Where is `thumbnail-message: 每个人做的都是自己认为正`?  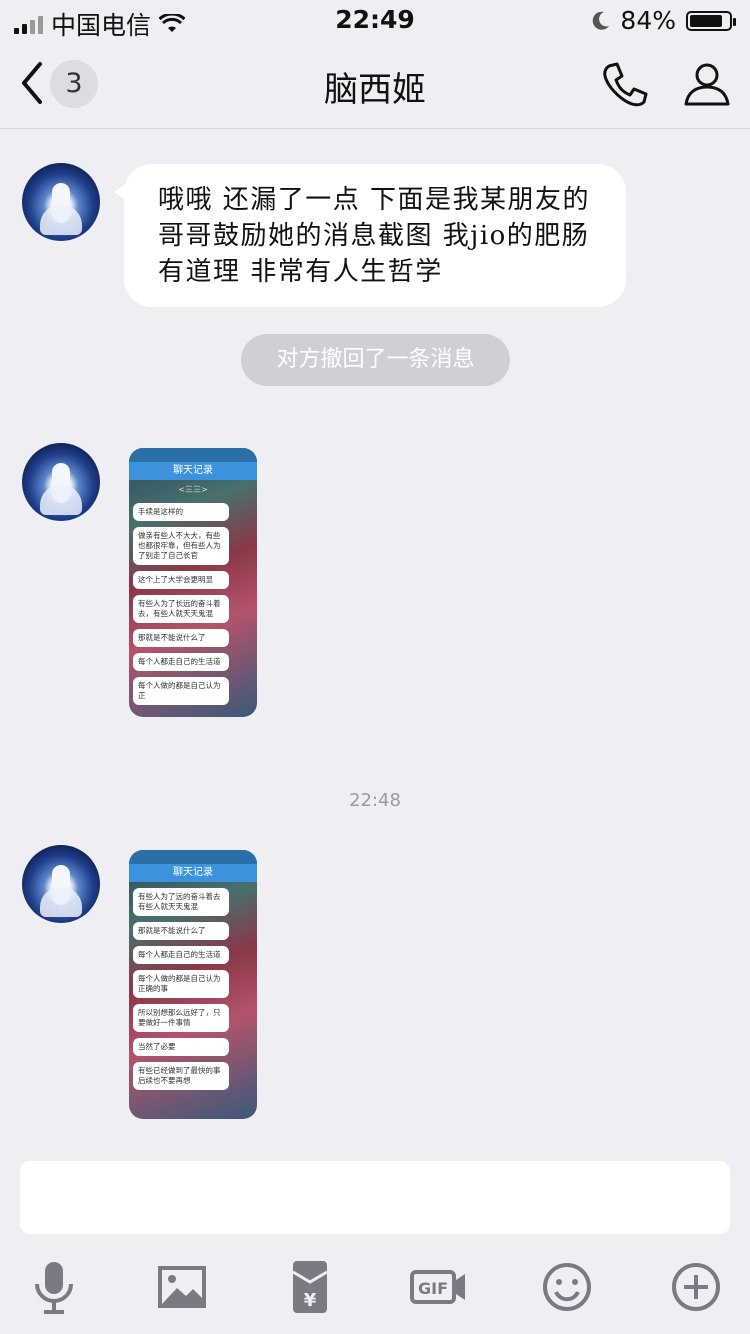 thumbnail-message: 每个人做的都是自己认为正 is located at coordinates (181, 691).